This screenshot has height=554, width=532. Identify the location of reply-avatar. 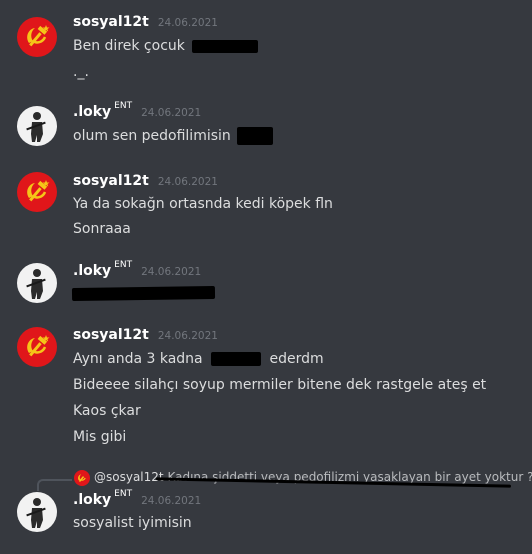
(82, 478).